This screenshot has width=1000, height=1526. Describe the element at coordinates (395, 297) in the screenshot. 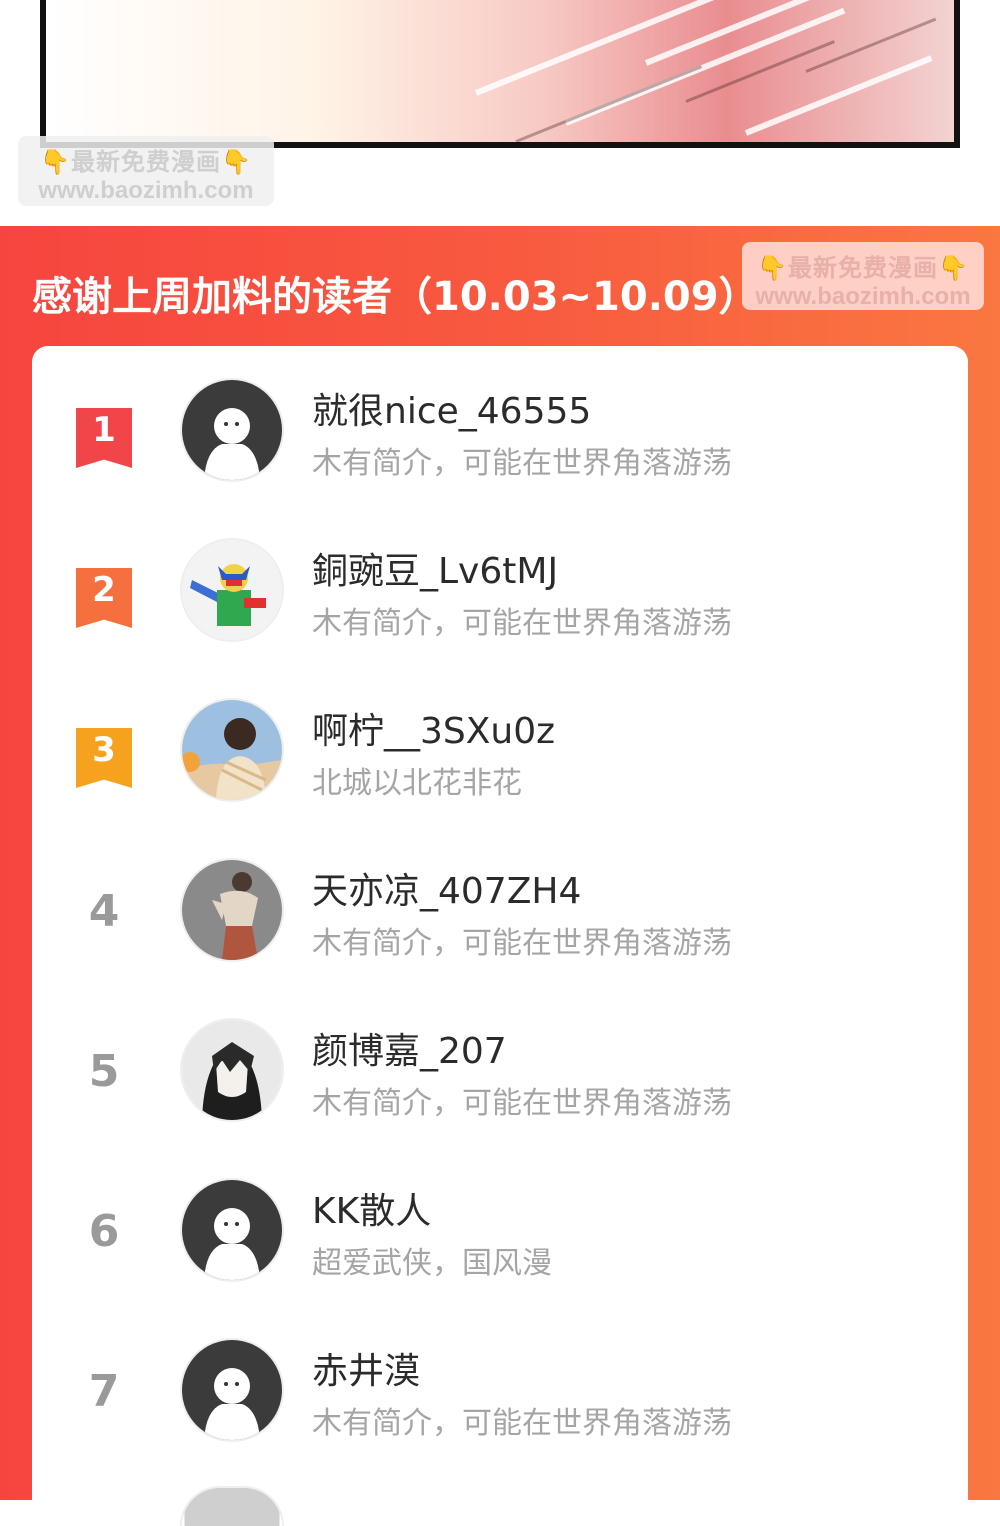

I see `ranking-title: 感谢上周加料的读者（10.03~10.09）` at that location.